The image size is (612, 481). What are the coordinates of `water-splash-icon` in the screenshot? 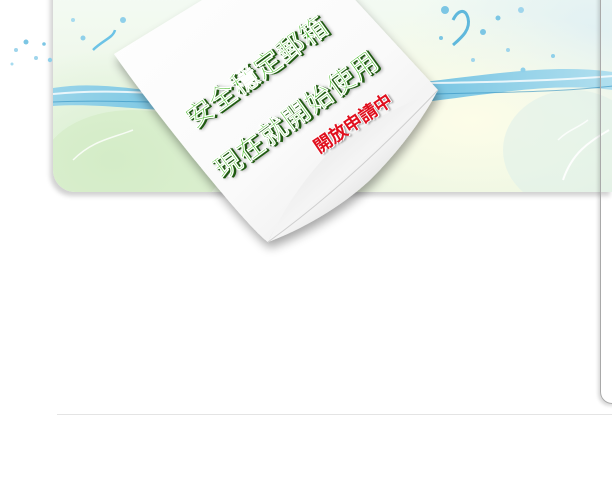 It's located at (31, 52).